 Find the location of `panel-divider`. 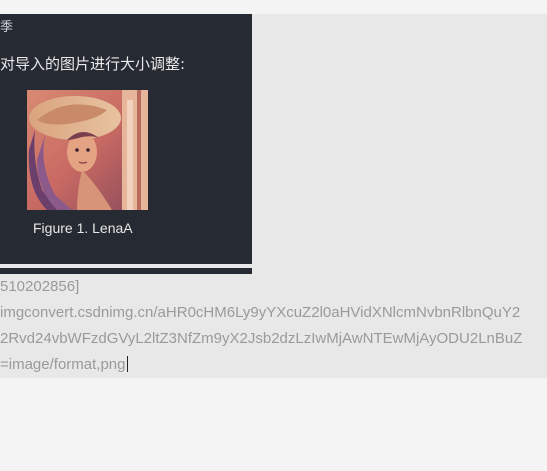

panel-divider is located at coordinates (126, 271).